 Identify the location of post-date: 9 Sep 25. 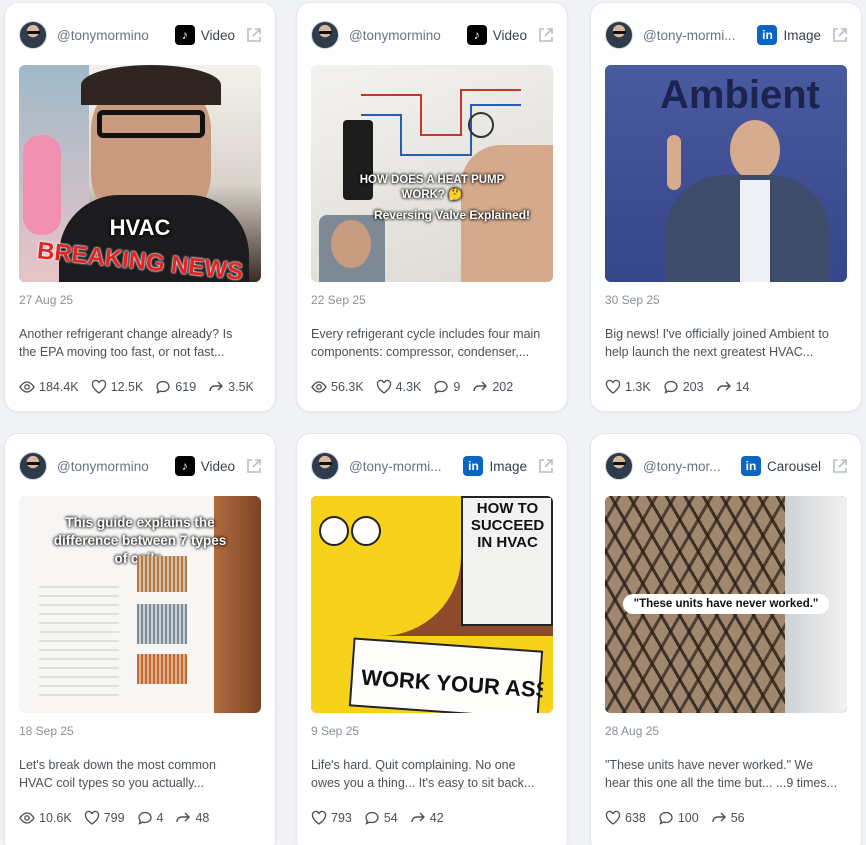
(335, 731).